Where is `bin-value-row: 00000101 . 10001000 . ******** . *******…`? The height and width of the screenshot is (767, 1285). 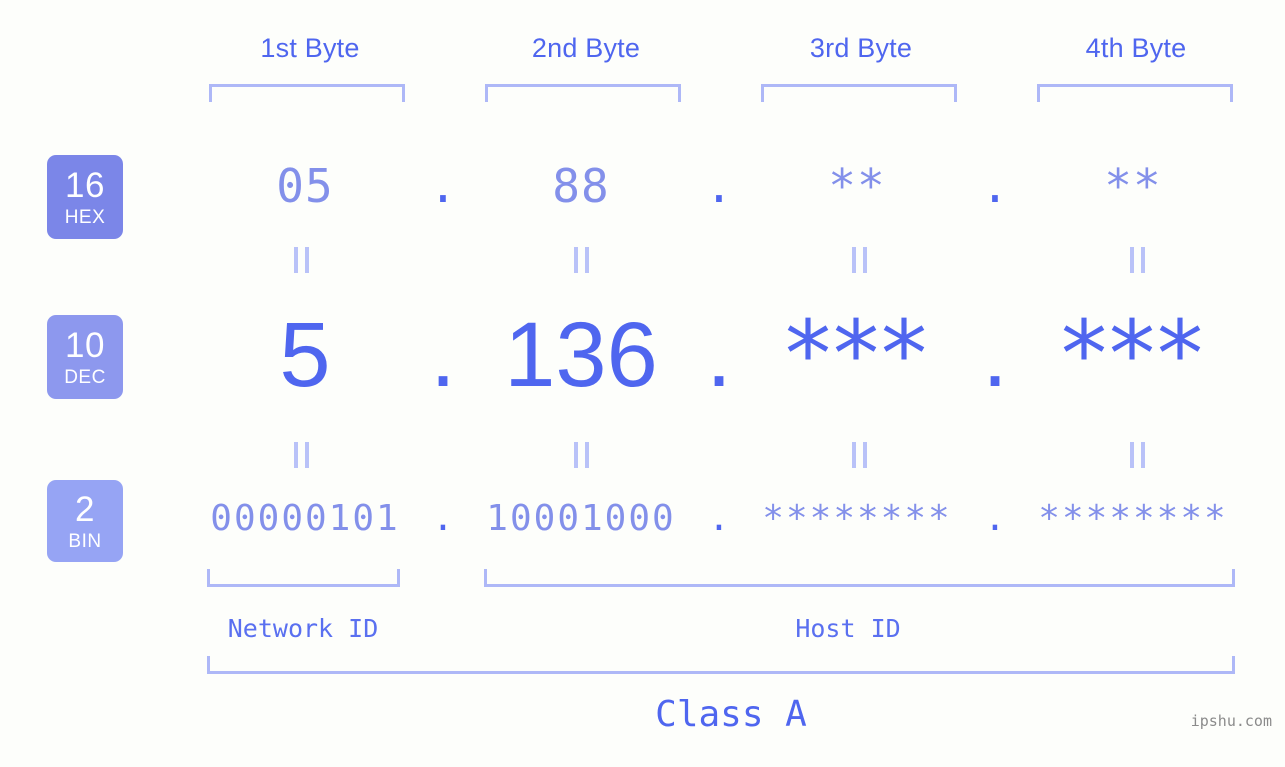 bin-value-row: 00000101 . 10001000 . ******** . *******… is located at coordinates (717, 519).